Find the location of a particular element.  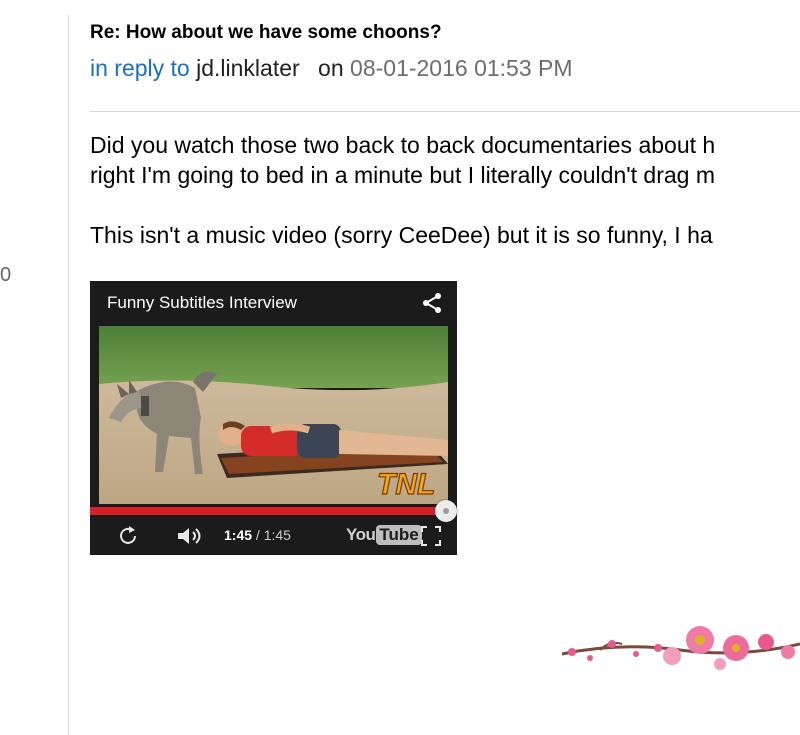

youtube-logo-you: You is located at coordinates (361, 534).